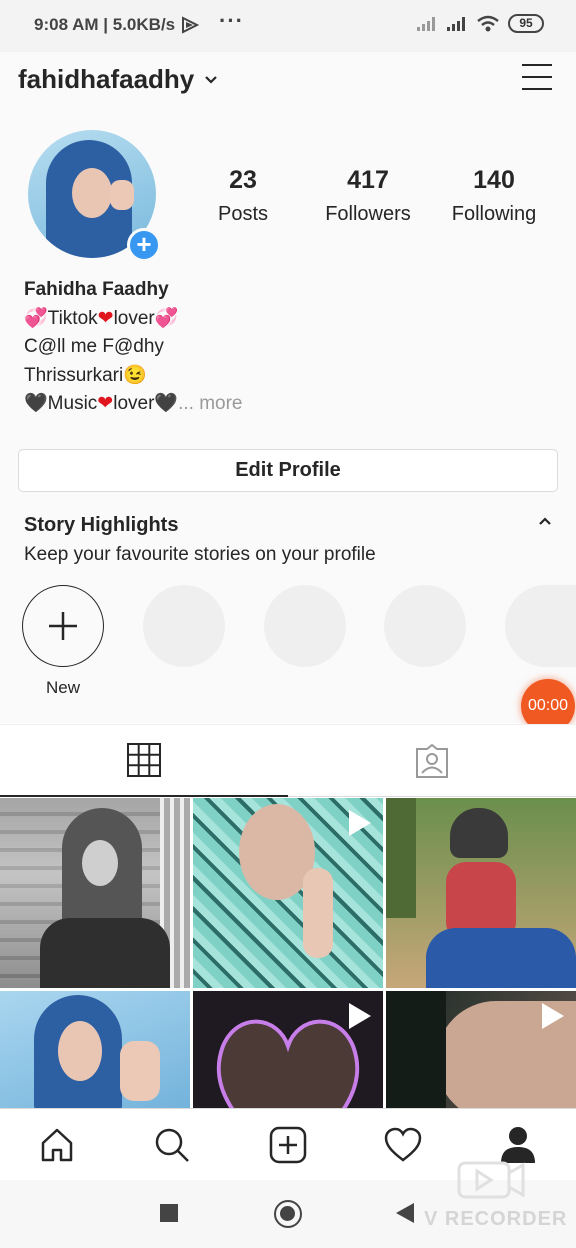 The width and height of the screenshot is (576, 1248). What do you see at coordinates (72, 403) in the screenshot?
I see `bio-text-4: Music` at bounding box center [72, 403].